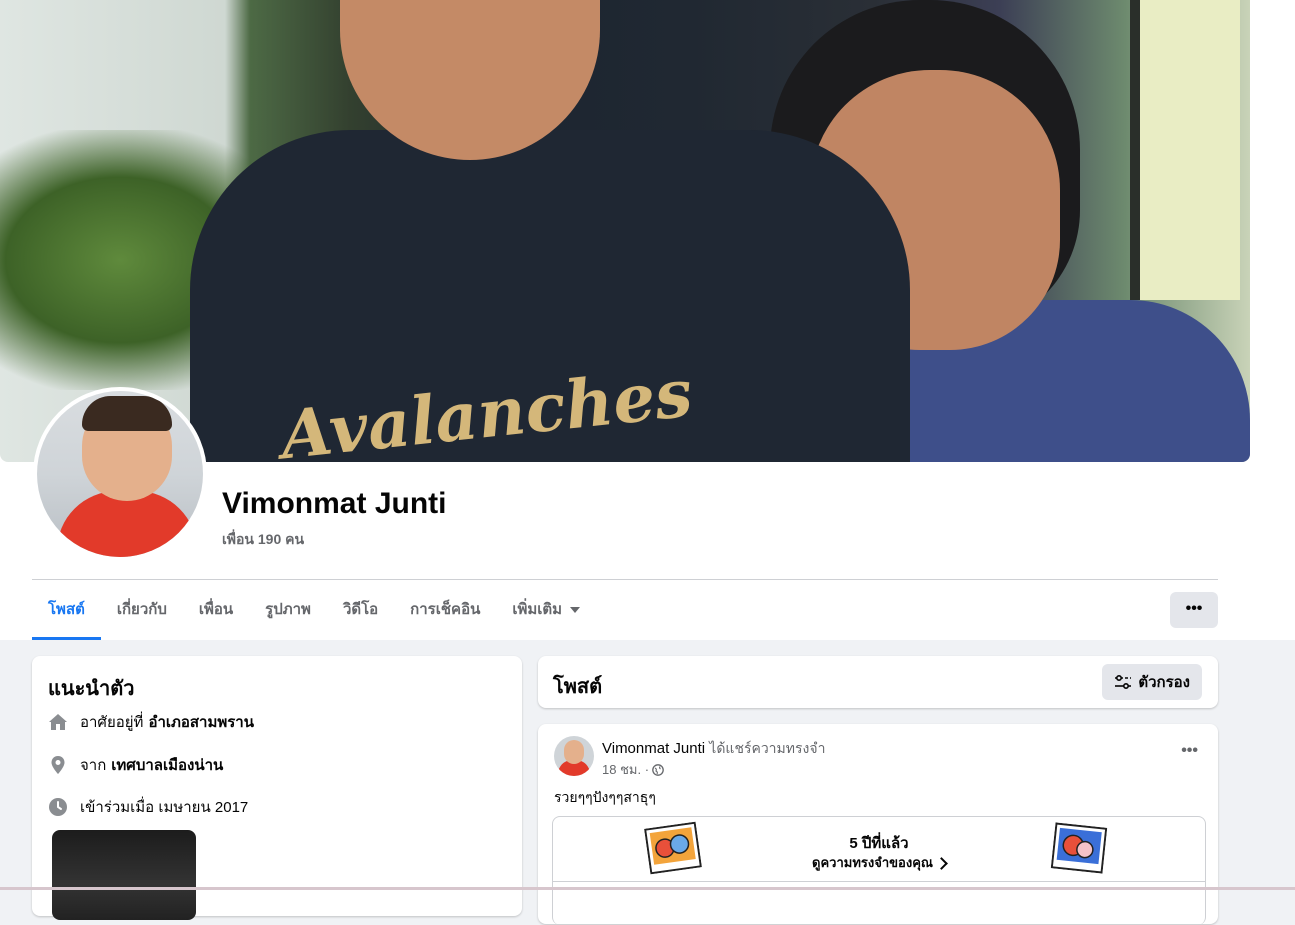 Image resolution: width=1295 pixels, height=925 pixels. I want to click on tab-more: เพิ่มเติม, so click(546, 610).